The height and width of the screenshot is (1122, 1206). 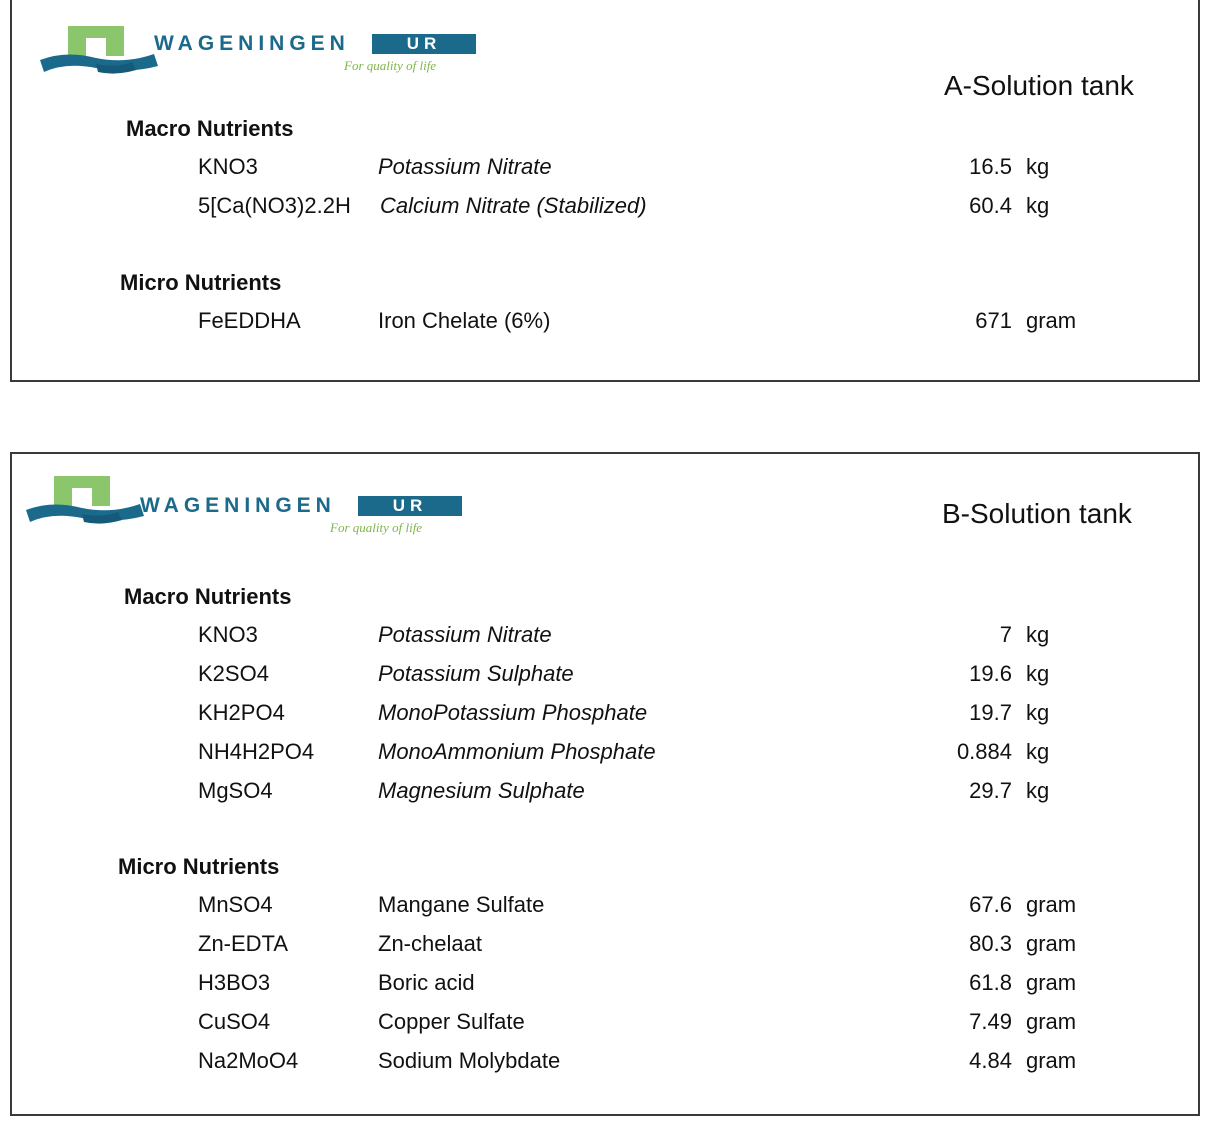 I want to click on nutrient-name: Mangane Sulfate, so click(x=461, y=904).